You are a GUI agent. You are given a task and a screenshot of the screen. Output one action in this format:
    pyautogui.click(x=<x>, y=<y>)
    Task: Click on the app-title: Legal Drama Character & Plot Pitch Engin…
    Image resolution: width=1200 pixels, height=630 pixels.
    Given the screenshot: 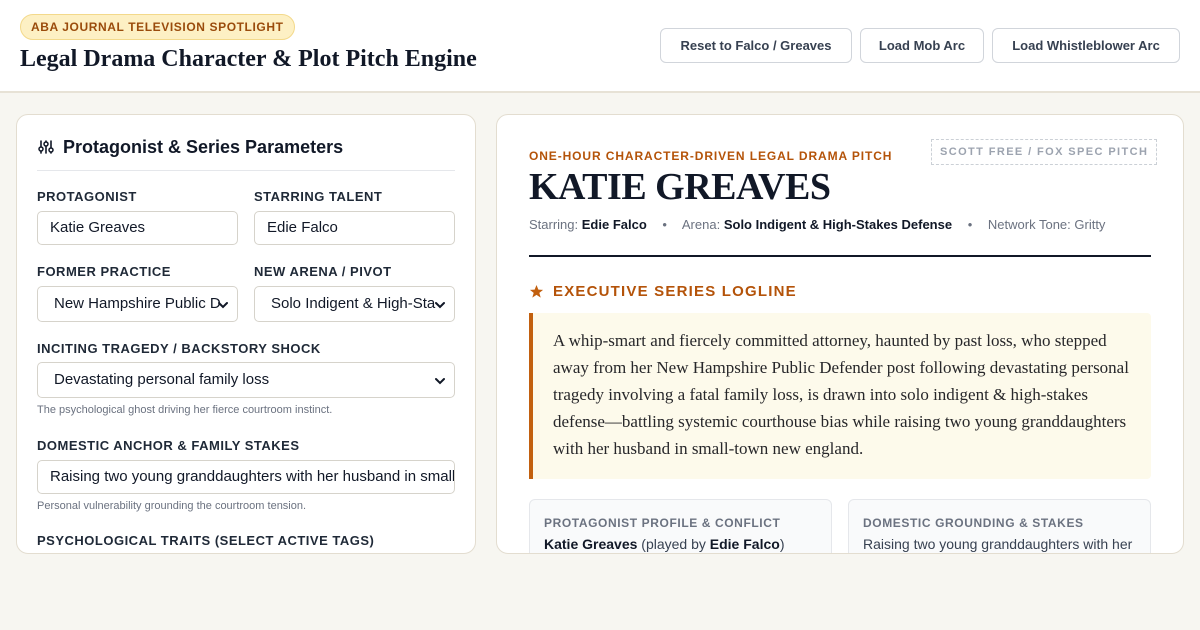 What is the action you would take?
    pyautogui.click(x=248, y=59)
    